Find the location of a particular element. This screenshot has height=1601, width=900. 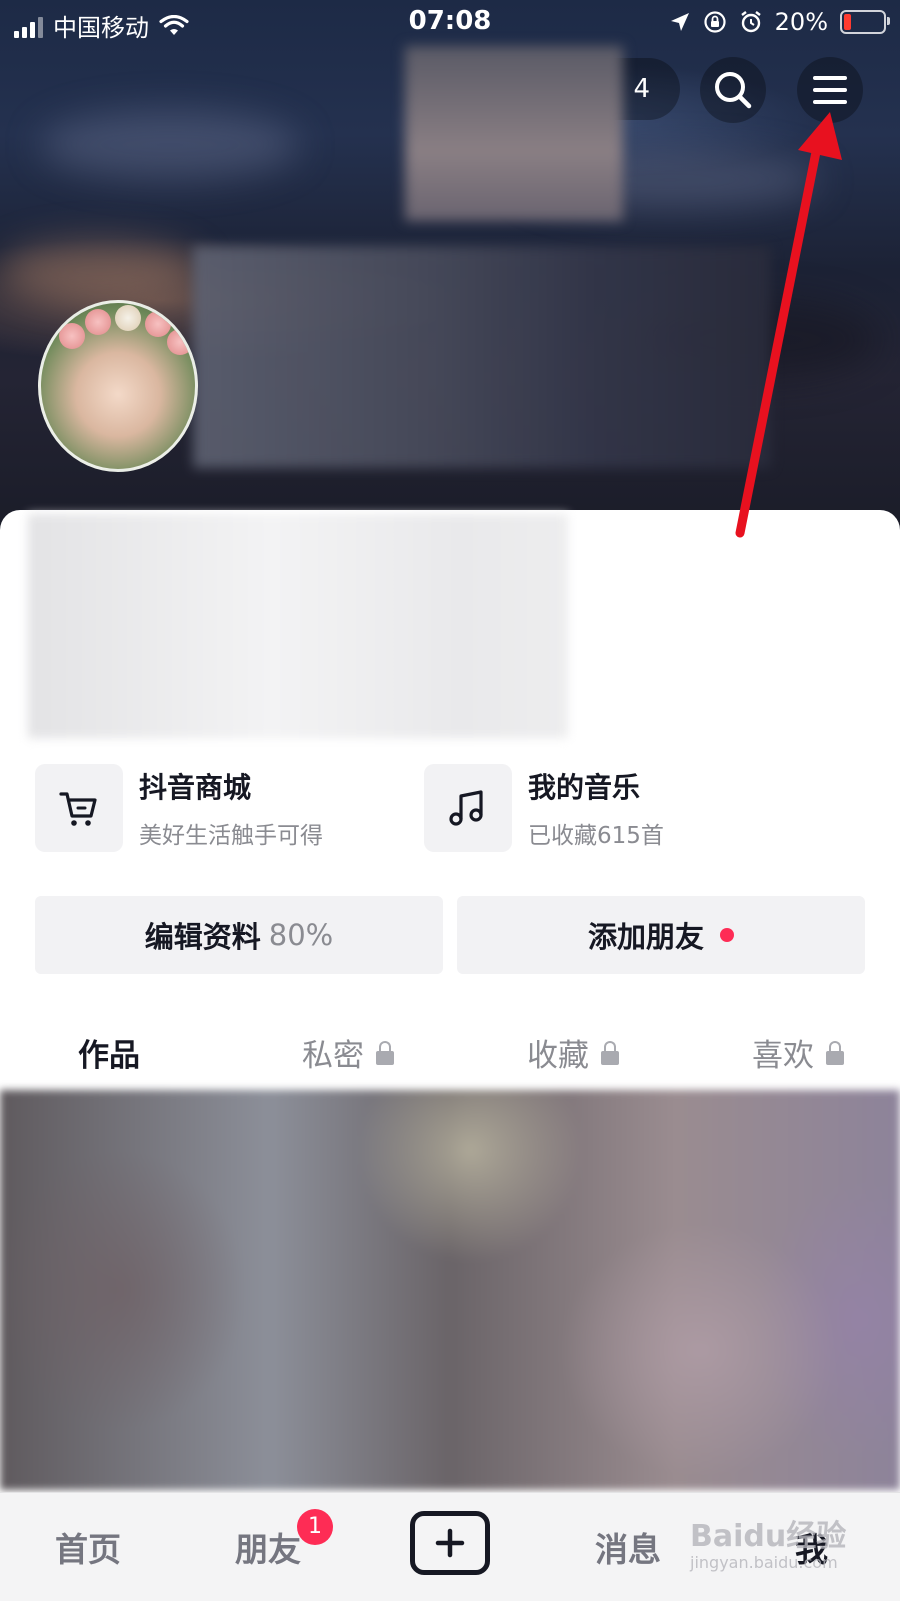

tab-favorites: 收藏 is located at coordinates (573, 1052).